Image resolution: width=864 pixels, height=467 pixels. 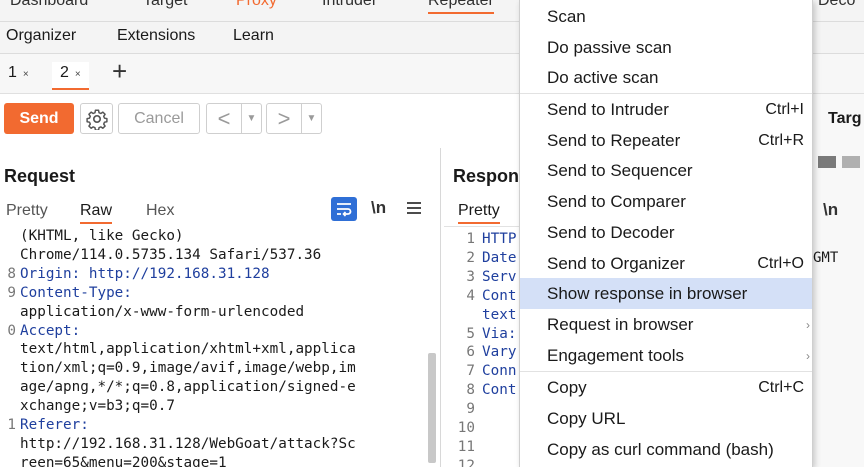 What do you see at coordinates (156, 36) in the screenshot?
I see `tab-extensions: Extensions` at bounding box center [156, 36].